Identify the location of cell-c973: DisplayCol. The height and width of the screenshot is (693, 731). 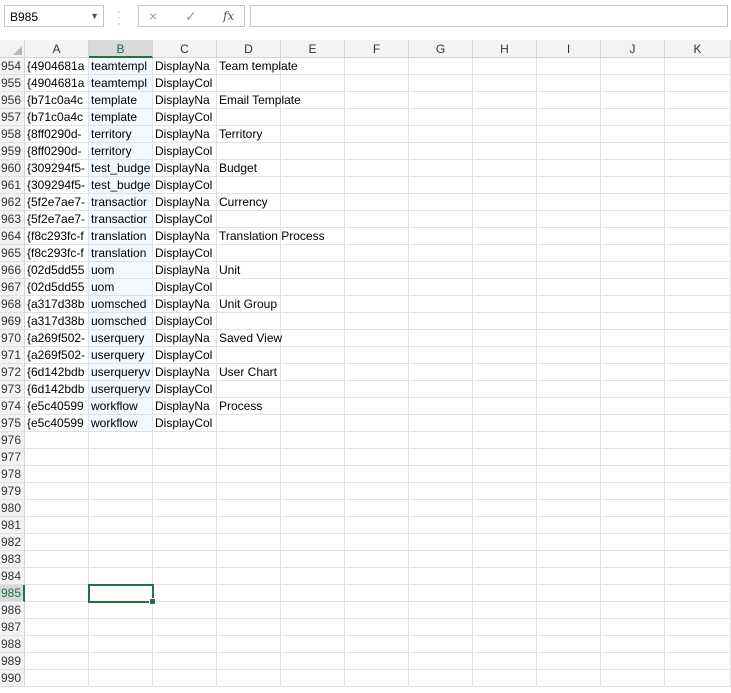
(185, 389).